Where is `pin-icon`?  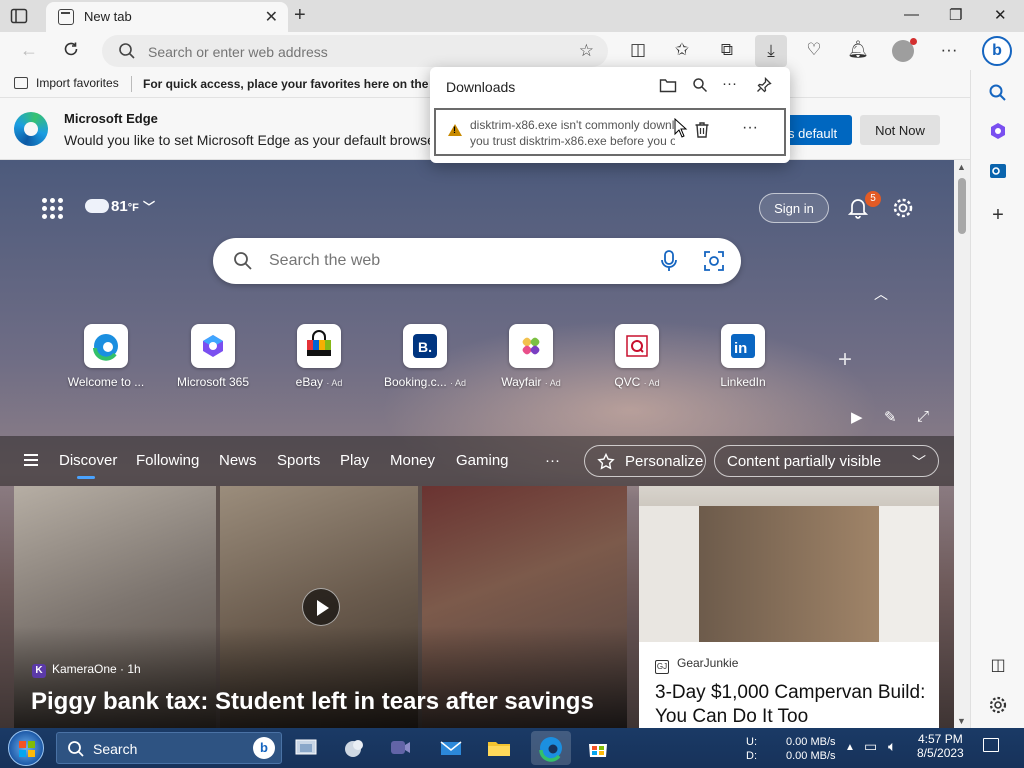 pin-icon is located at coordinates (764, 85).